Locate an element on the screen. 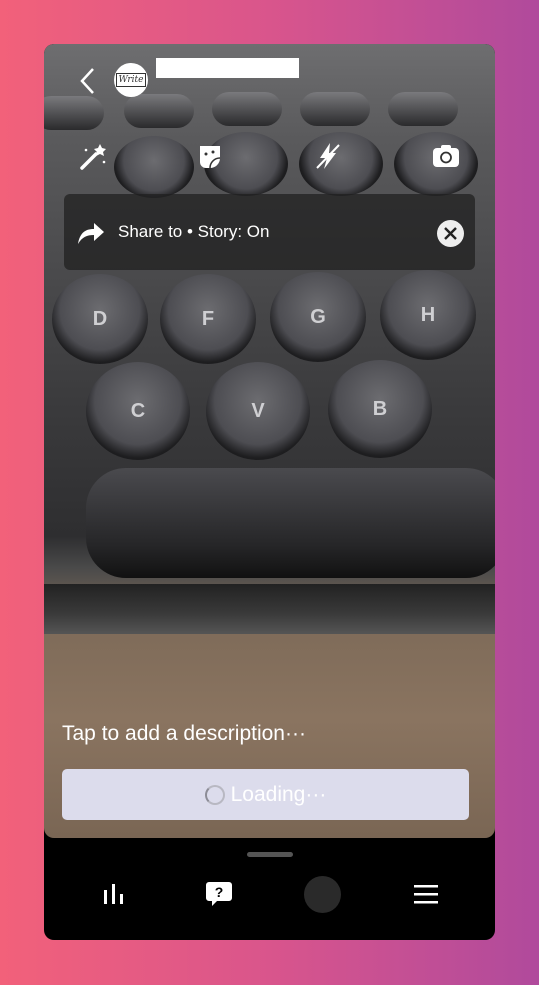 The width and height of the screenshot is (539, 985). spinner-icon is located at coordinates (214, 794).